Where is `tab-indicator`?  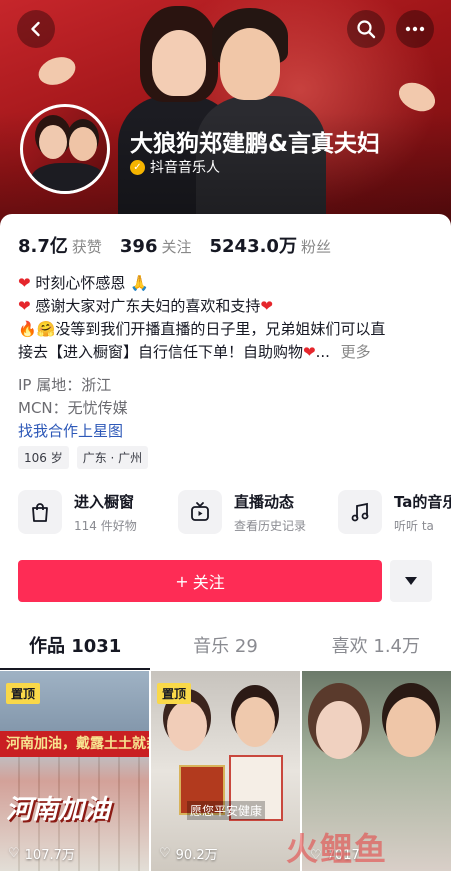
tab-indicator is located at coordinates (75, 669).